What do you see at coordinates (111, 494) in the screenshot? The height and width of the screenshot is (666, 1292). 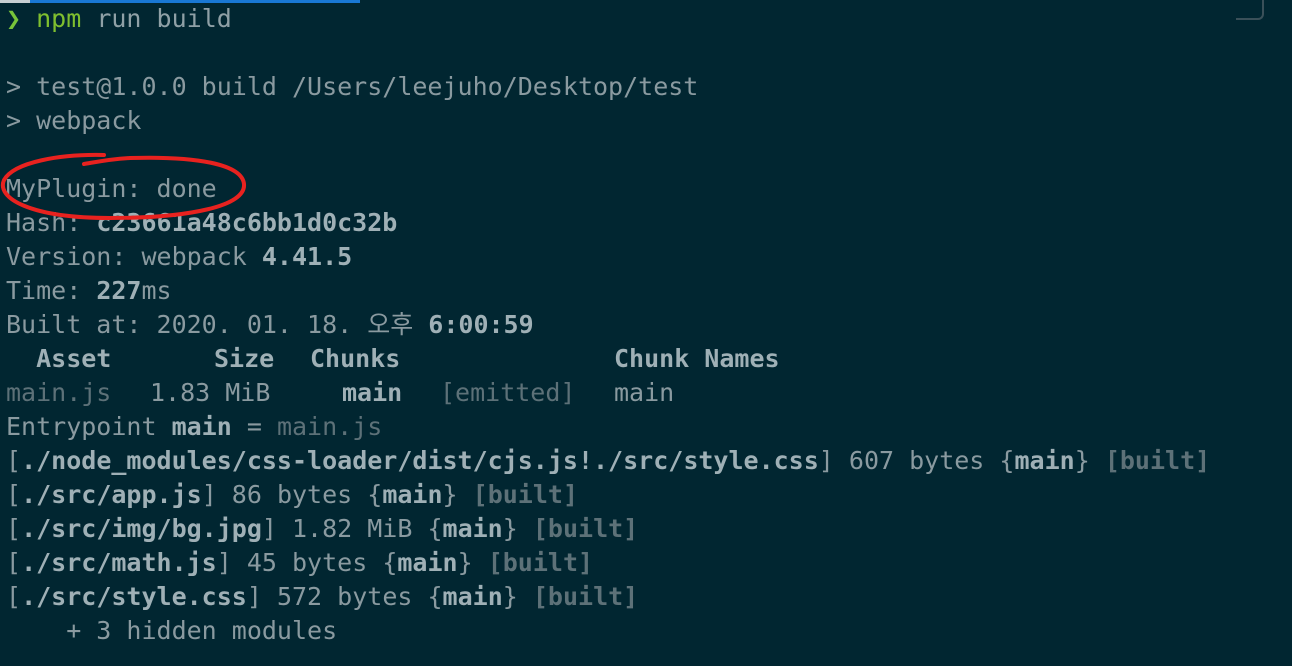 I see `module-path: ./src/app.js` at bounding box center [111, 494].